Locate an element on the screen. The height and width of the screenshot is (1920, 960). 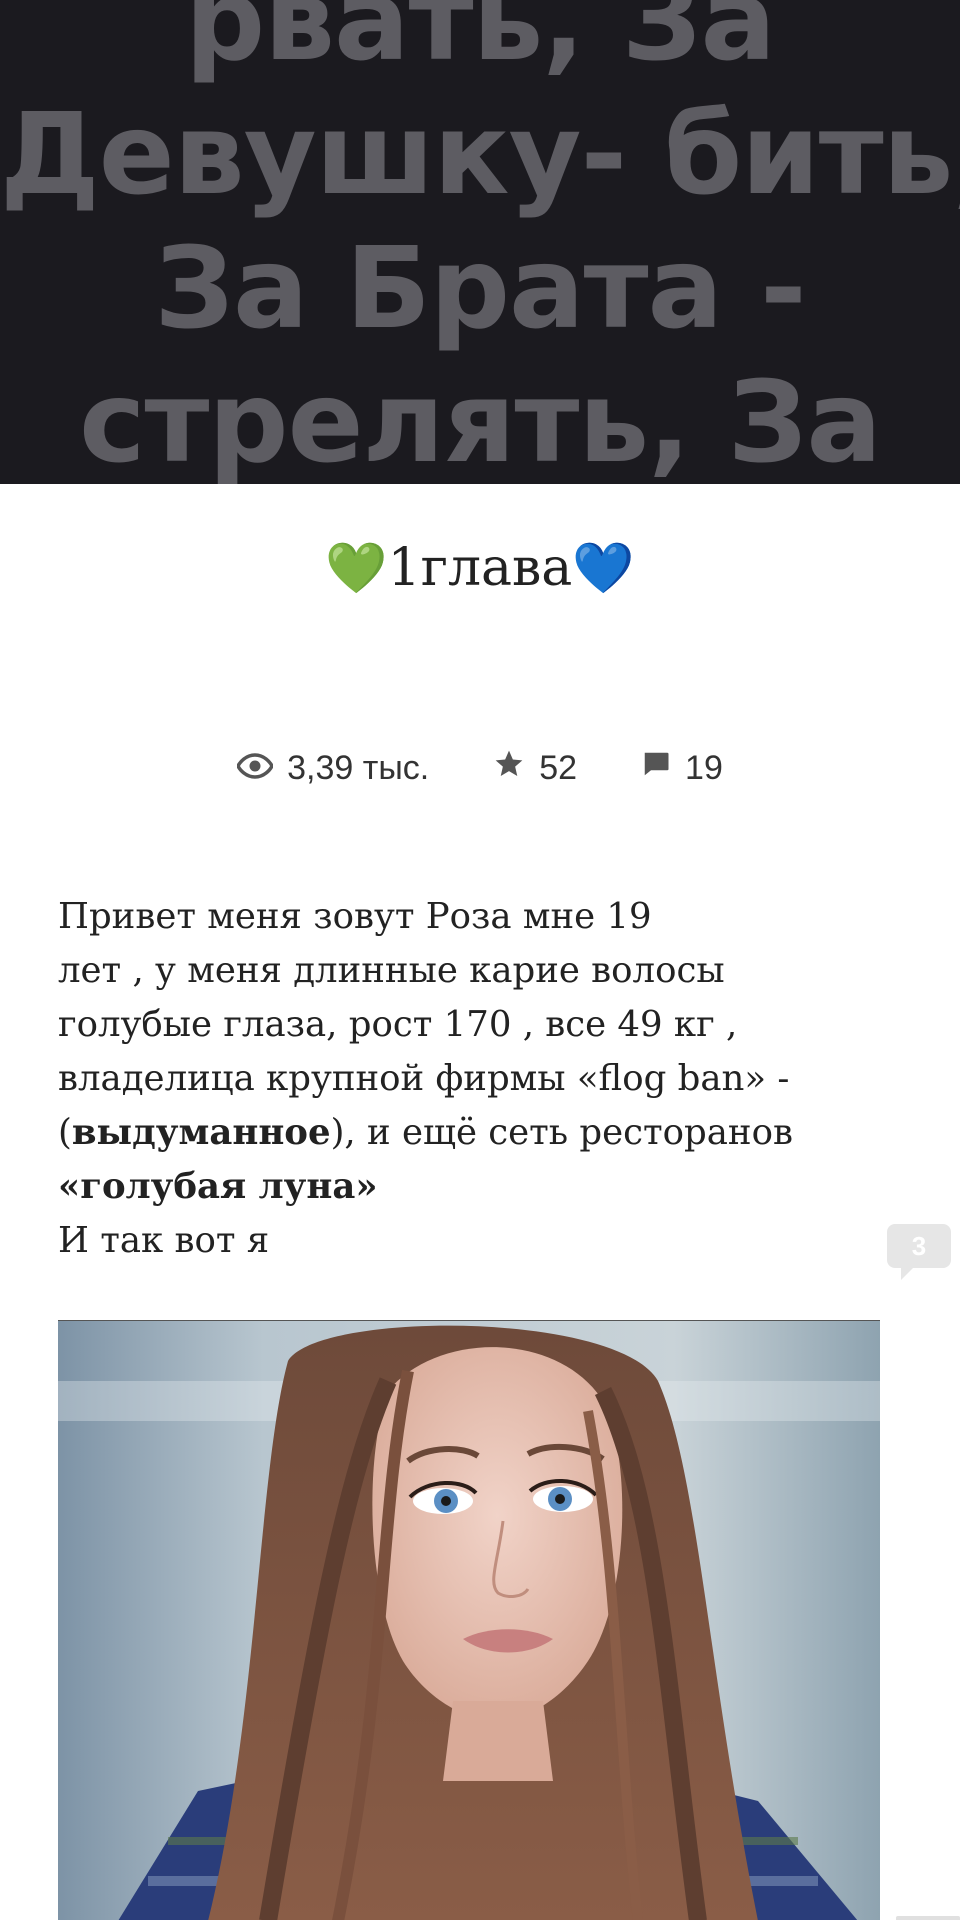
eye-icon is located at coordinates (261, 768).